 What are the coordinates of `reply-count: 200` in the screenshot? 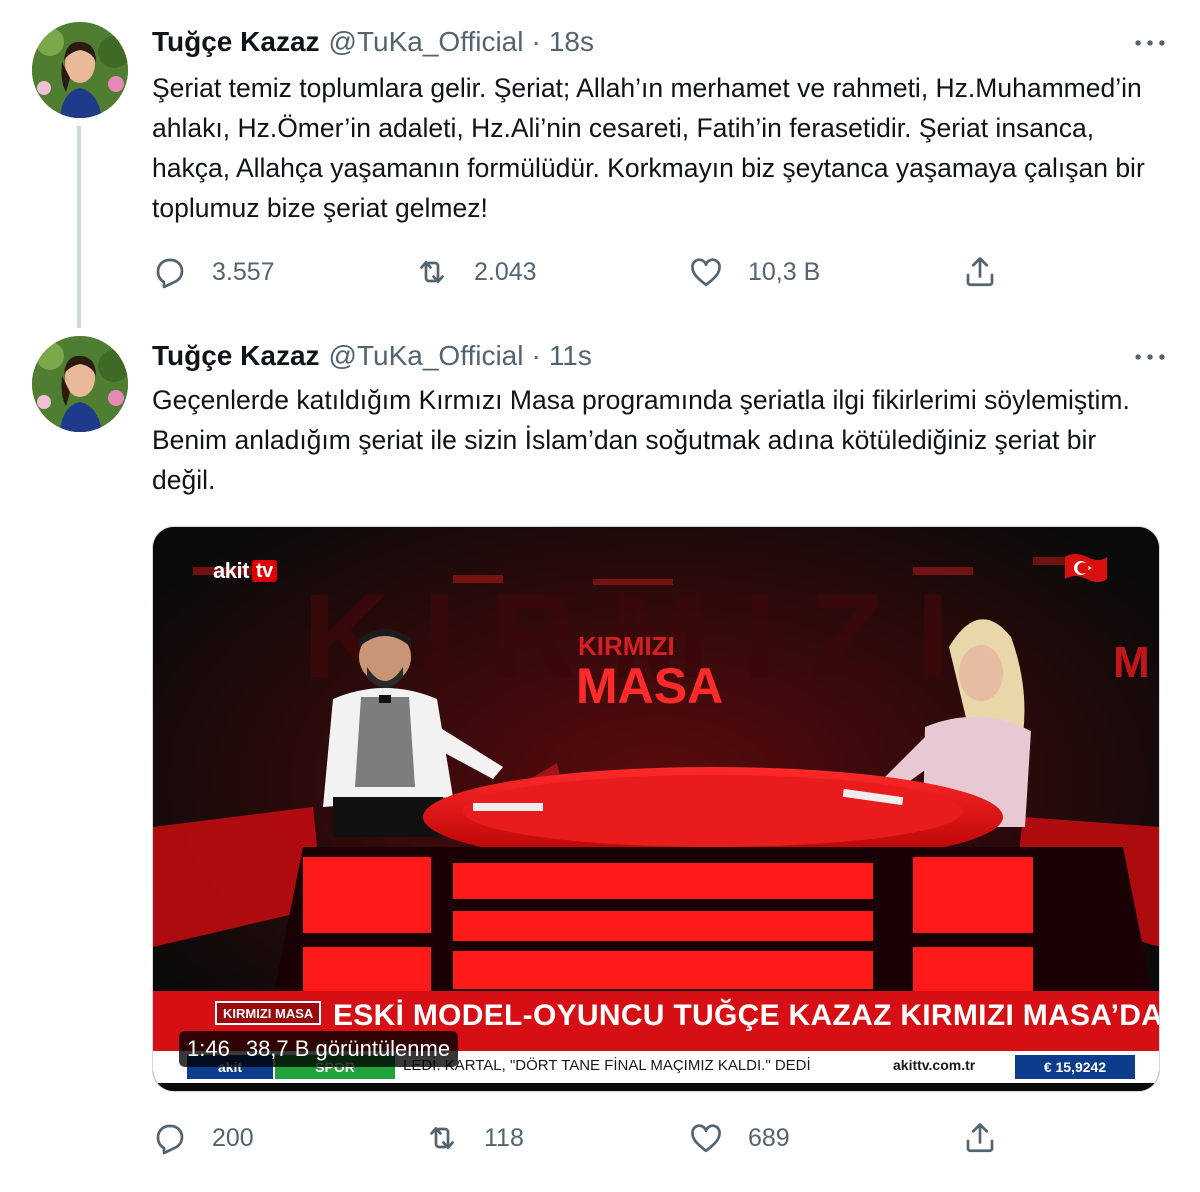 It's located at (233, 1137).